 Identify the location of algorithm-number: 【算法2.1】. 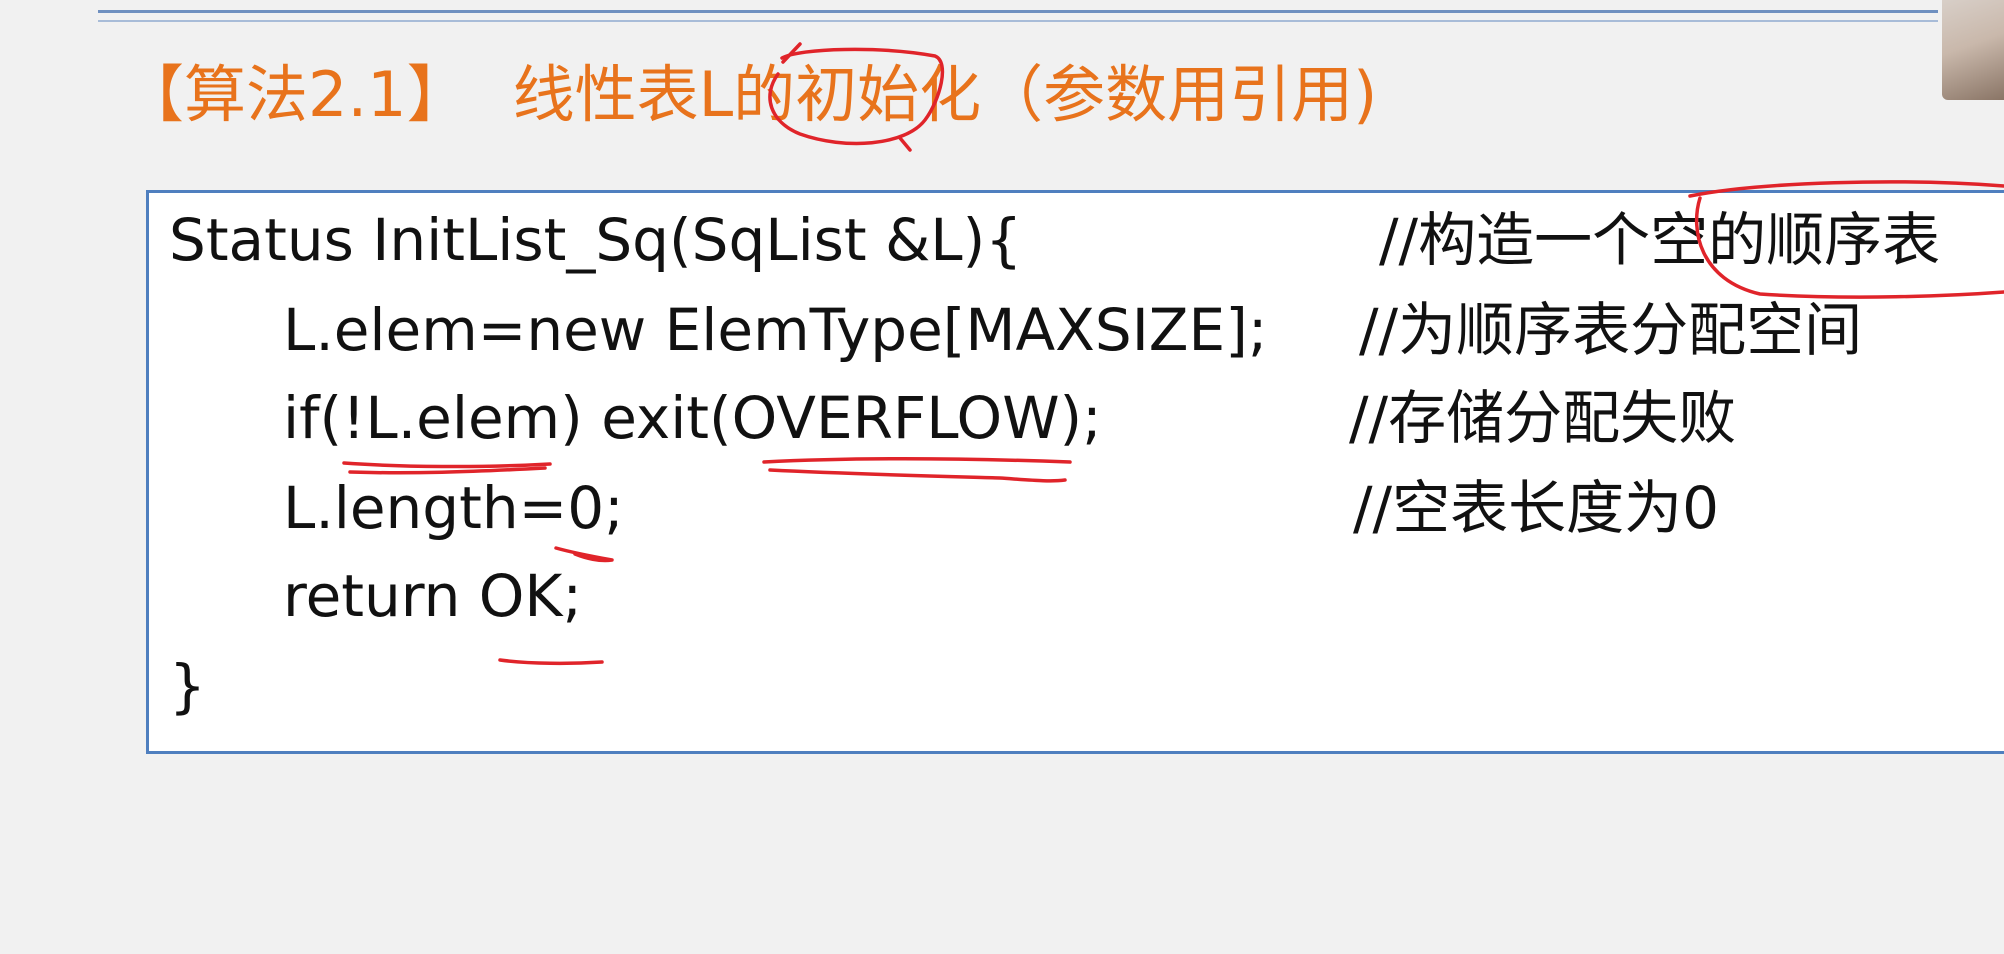
(295, 94).